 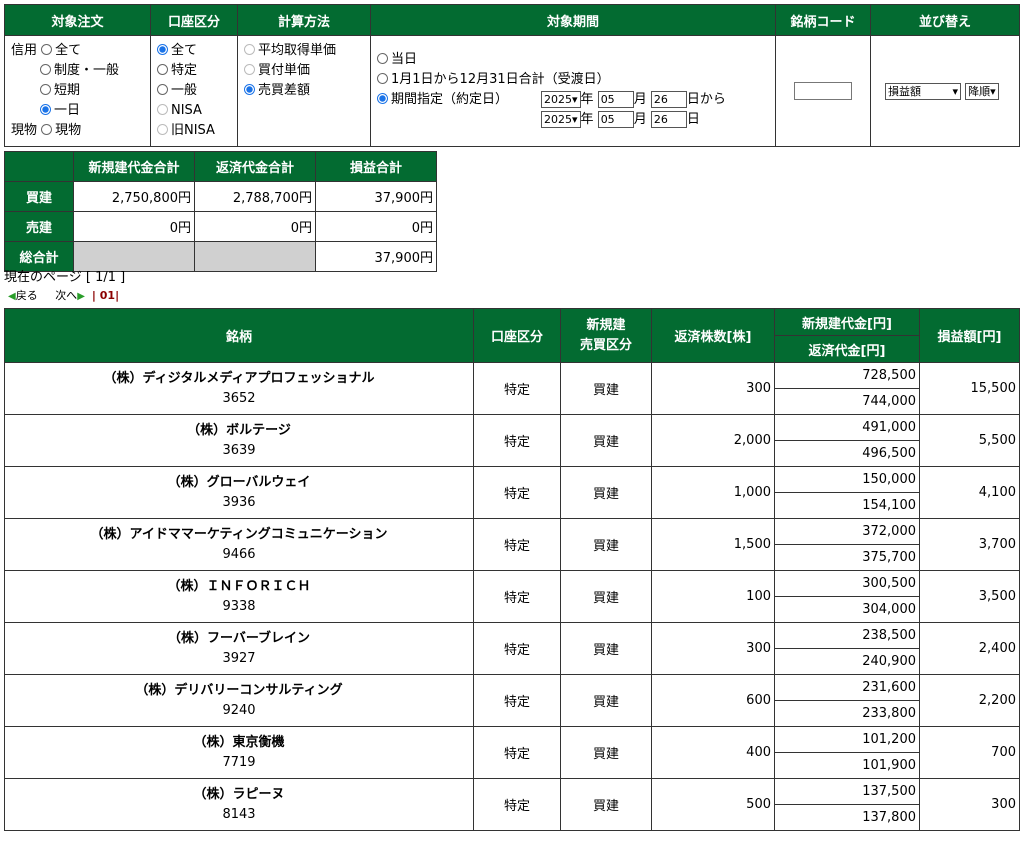 What do you see at coordinates (561, 119) in the screenshot?
I see `to-year-select: 2025▾` at bounding box center [561, 119].